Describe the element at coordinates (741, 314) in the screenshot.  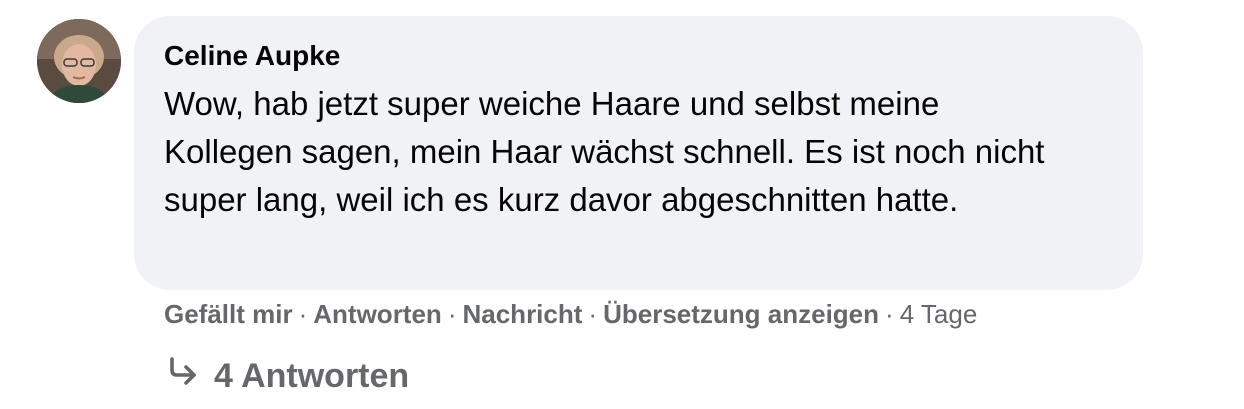
I see `translate-button: Übersetzung anzeigen` at that location.